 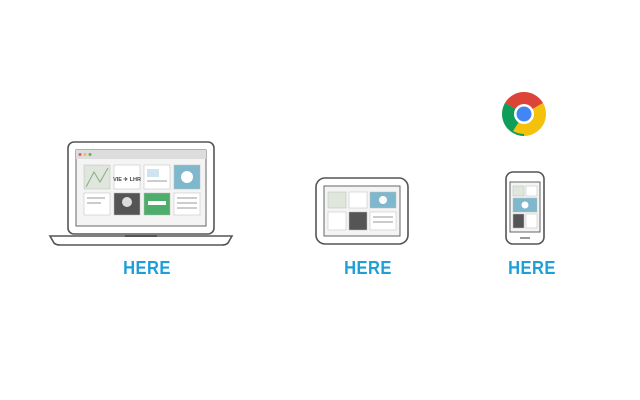 I want to click on phone-icon, so click(x=525, y=208).